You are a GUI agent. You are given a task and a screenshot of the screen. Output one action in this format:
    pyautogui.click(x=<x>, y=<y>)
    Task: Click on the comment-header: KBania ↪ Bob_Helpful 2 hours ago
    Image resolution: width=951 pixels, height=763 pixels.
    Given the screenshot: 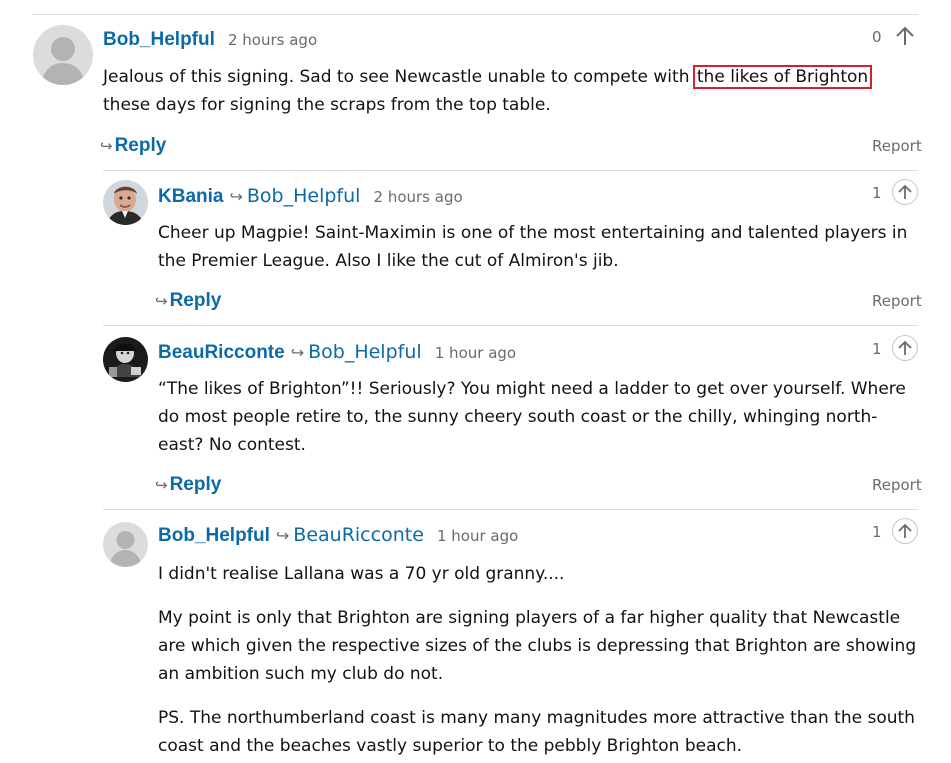 What is the action you would take?
    pyautogui.click(x=310, y=196)
    